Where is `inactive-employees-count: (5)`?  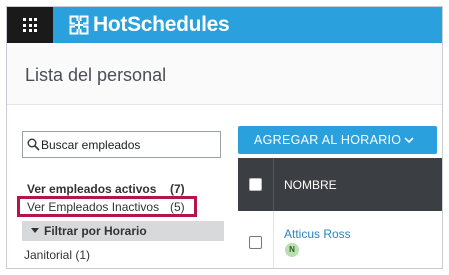 inactive-employees-count: (5) is located at coordinates (177, 207).